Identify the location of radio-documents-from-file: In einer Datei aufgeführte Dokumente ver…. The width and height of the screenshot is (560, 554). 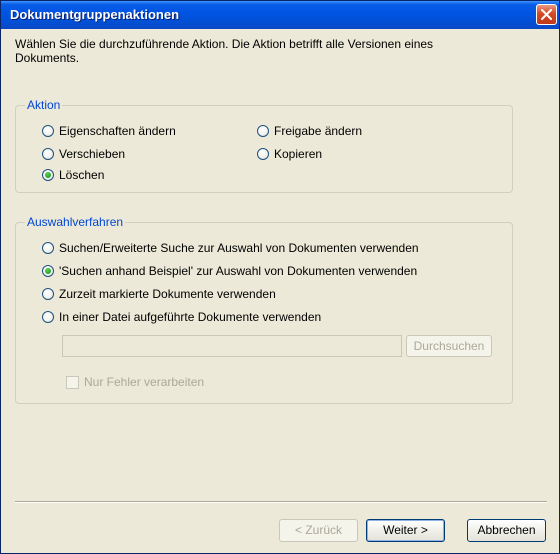
(181, 317).